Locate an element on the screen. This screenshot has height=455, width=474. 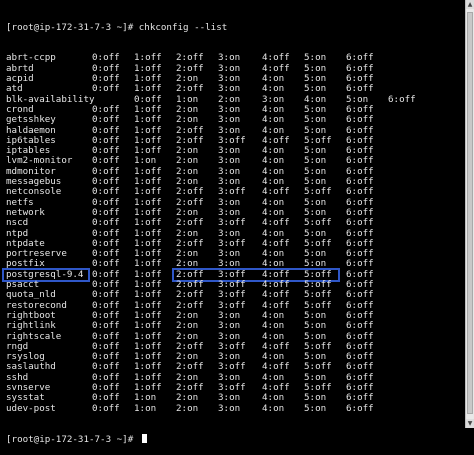
vertical-scrollbar: ▲ ▼ is located at coordinates (469, 214).